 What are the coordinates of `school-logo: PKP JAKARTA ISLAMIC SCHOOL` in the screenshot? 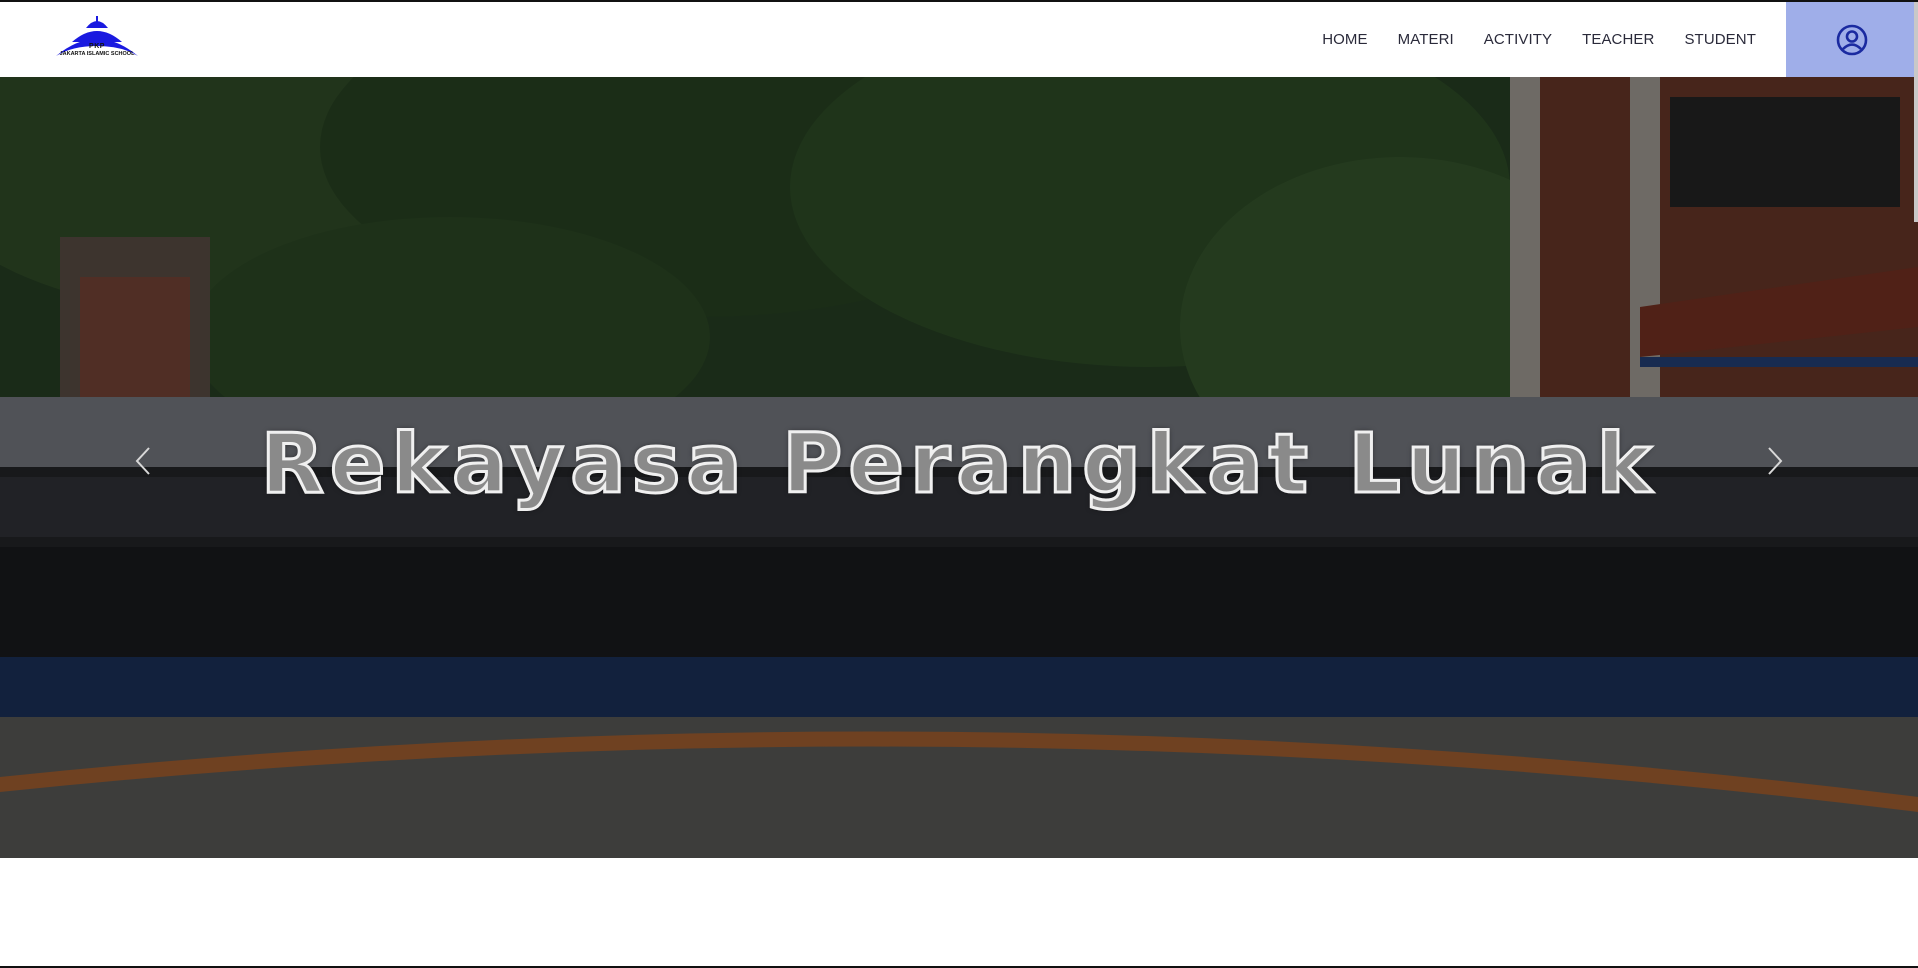 It's located at (97, 39).